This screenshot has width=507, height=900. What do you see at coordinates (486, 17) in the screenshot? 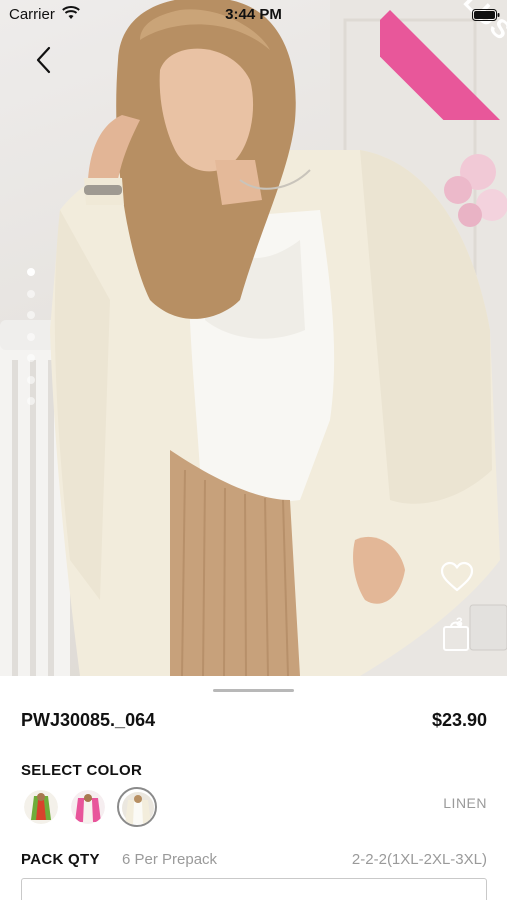
I see `battery-icon` at bounding box center [486, 17].